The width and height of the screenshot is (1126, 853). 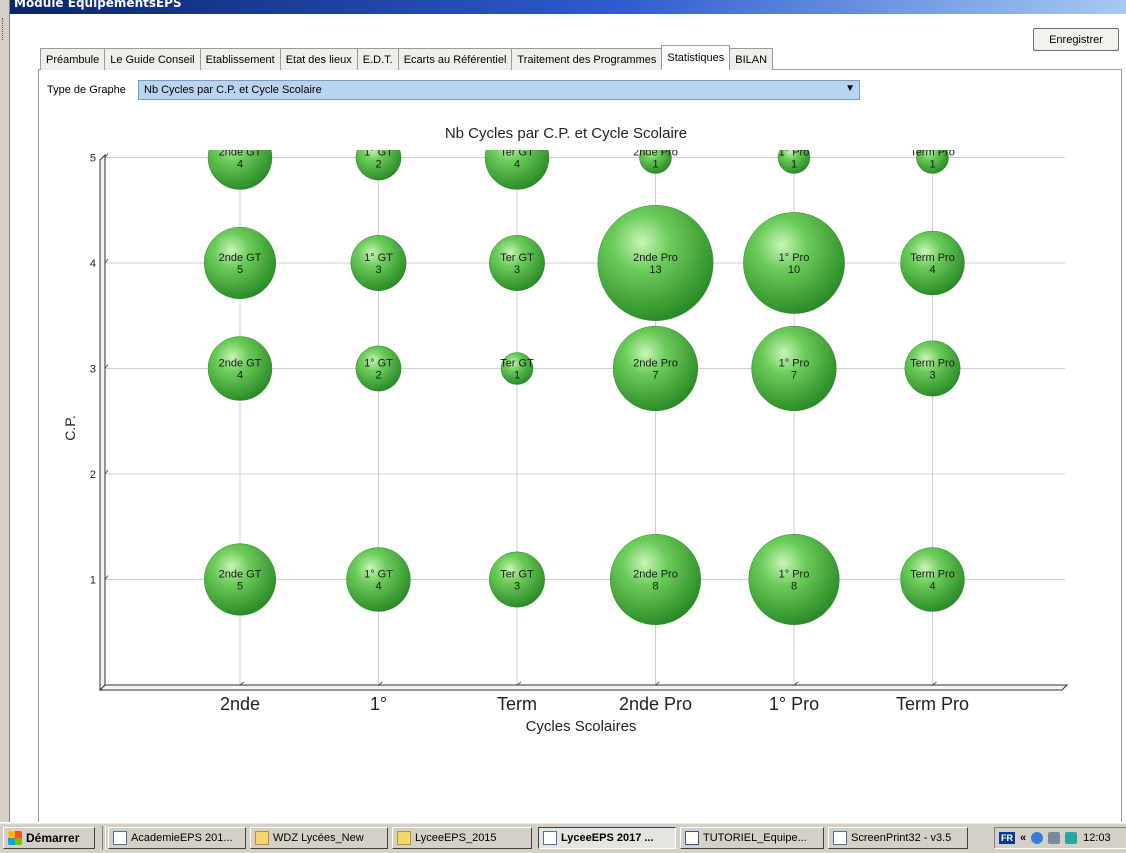 I want to click on x-tick-label: Term Pro, so click(x=932, y=704).